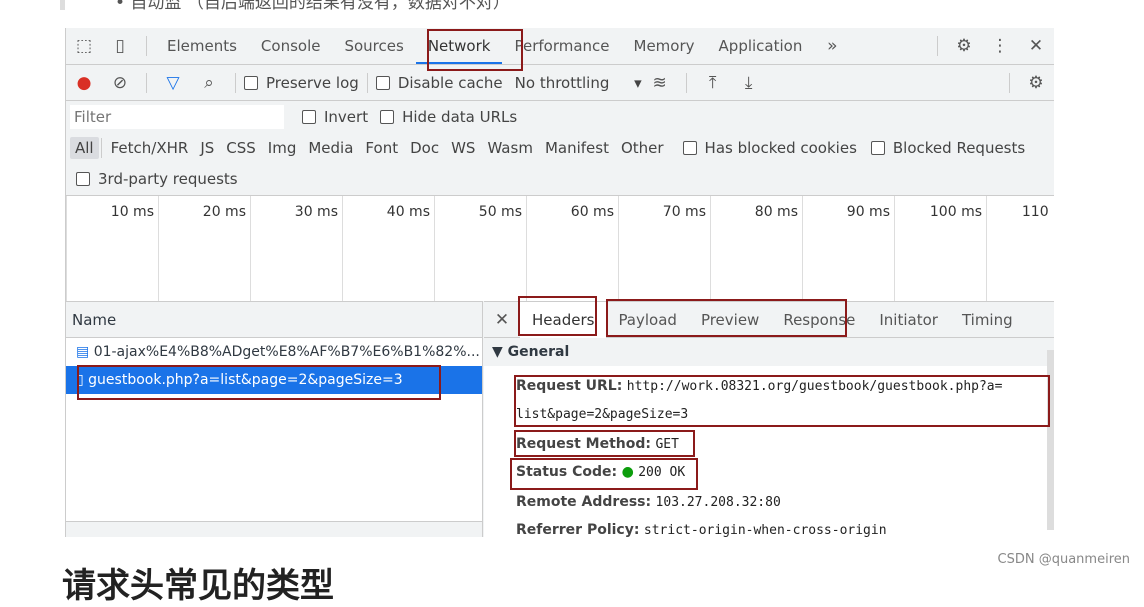 The height and width of the screenshot is (607, 1144). I want to click on search-icon: ⌕, so click(209, 83).